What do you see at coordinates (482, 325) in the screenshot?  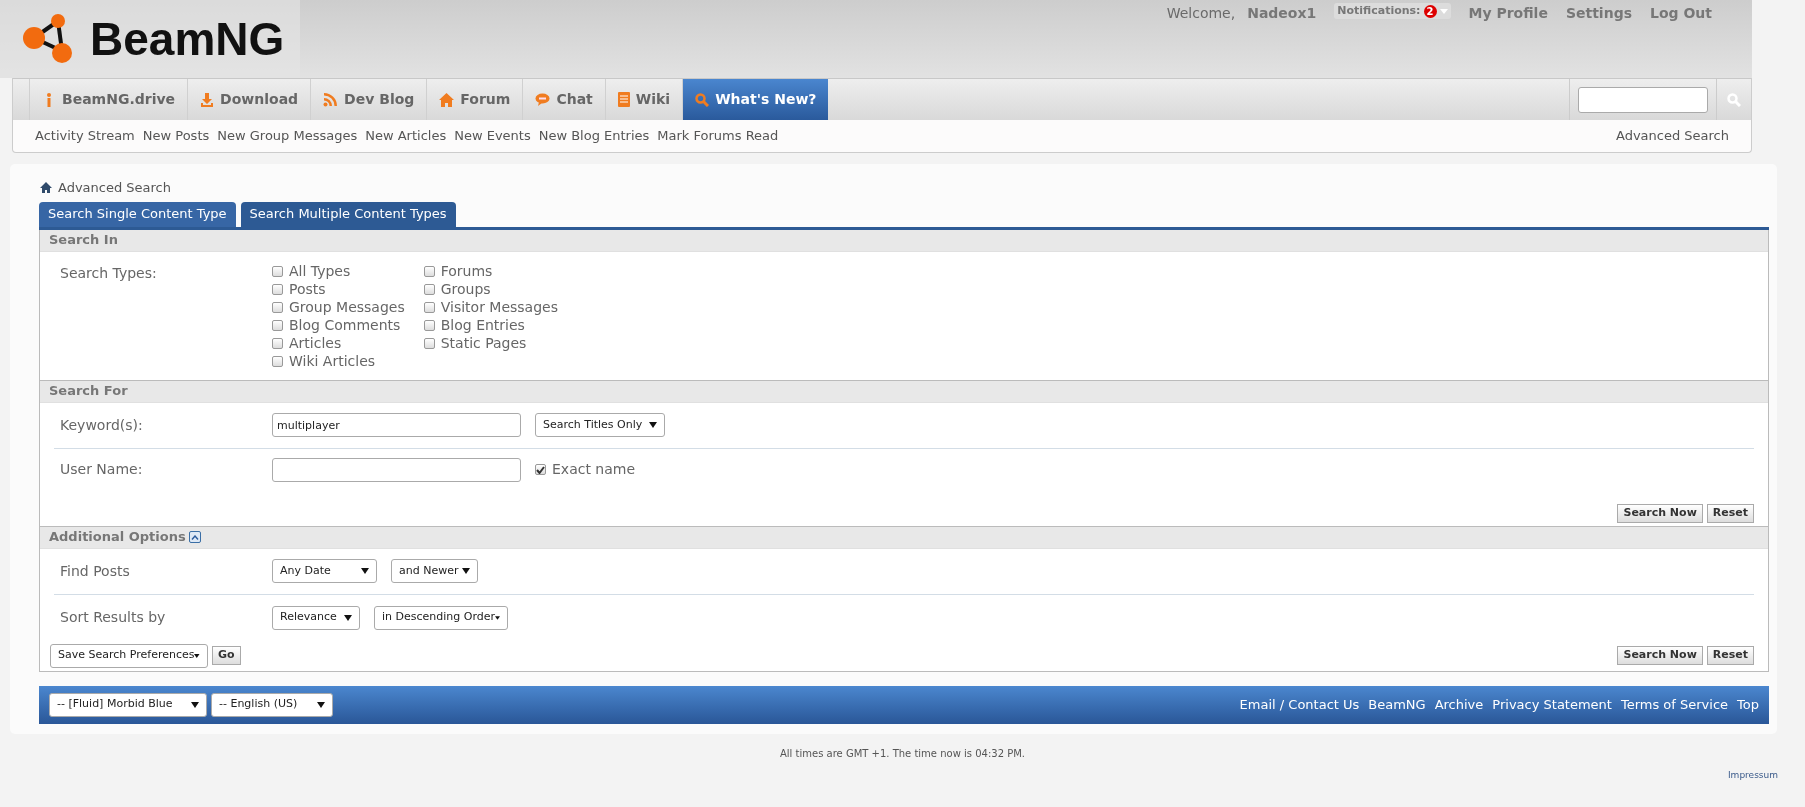 I see `checkbox-label: Blog Entries` at bounding box center [482, 325].